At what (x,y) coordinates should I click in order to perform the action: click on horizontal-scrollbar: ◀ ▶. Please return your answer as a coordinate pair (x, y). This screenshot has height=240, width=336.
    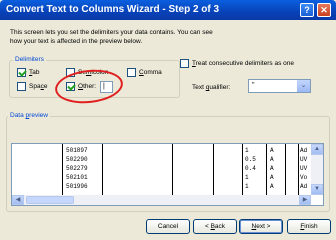
    Looking at the image, I should click on (161, 200).